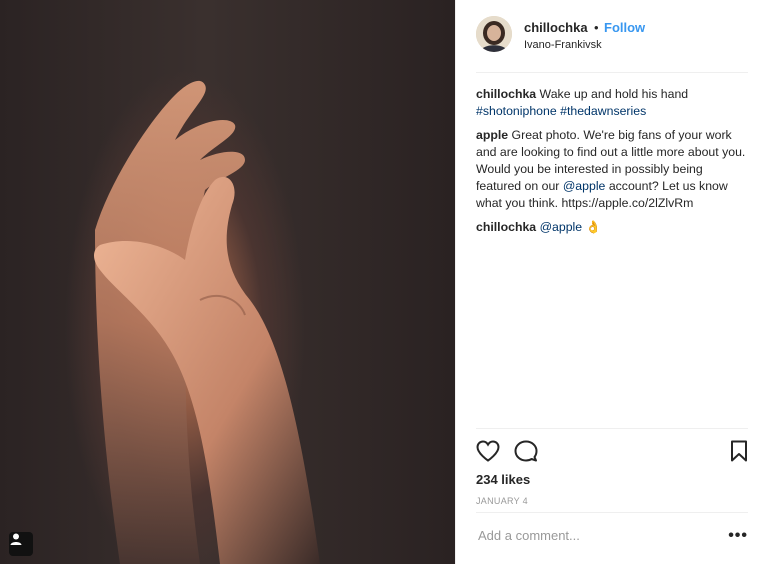  I want to click on avatar, so click(494, 34).